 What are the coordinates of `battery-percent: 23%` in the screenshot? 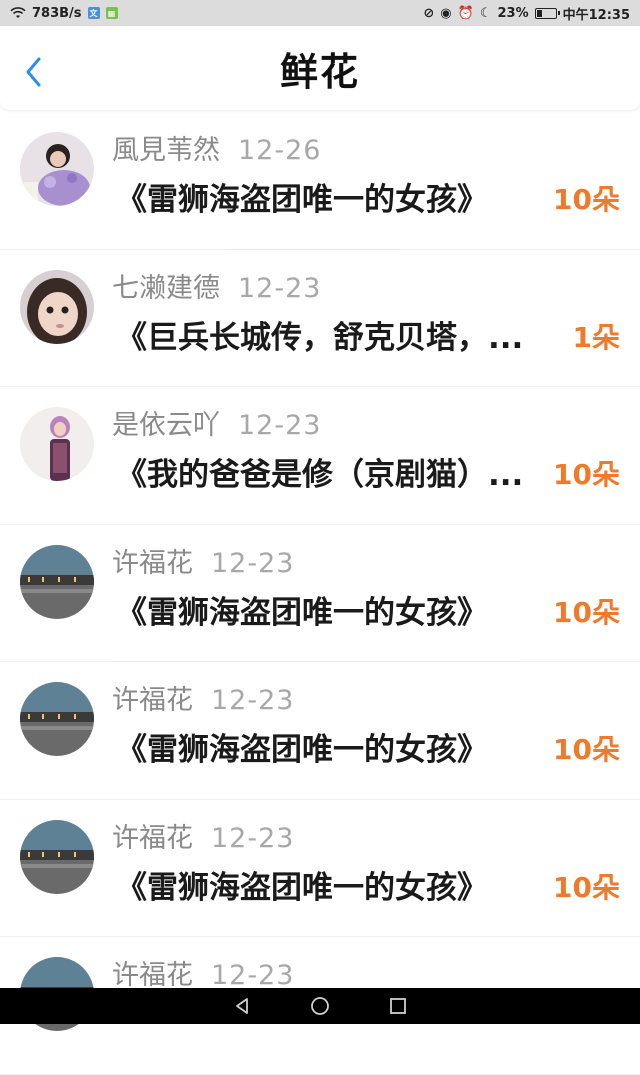 It's located at (513, 13).